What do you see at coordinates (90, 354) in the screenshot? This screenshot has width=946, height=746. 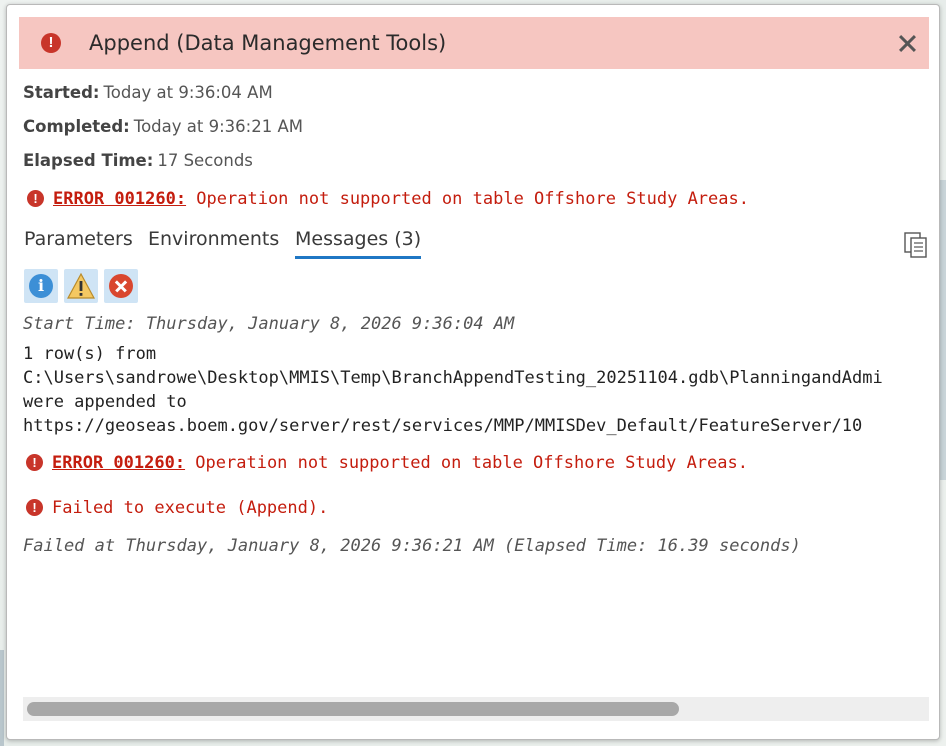 I see `message-line: 1 row(s) from` at bounding box center [90, 354].